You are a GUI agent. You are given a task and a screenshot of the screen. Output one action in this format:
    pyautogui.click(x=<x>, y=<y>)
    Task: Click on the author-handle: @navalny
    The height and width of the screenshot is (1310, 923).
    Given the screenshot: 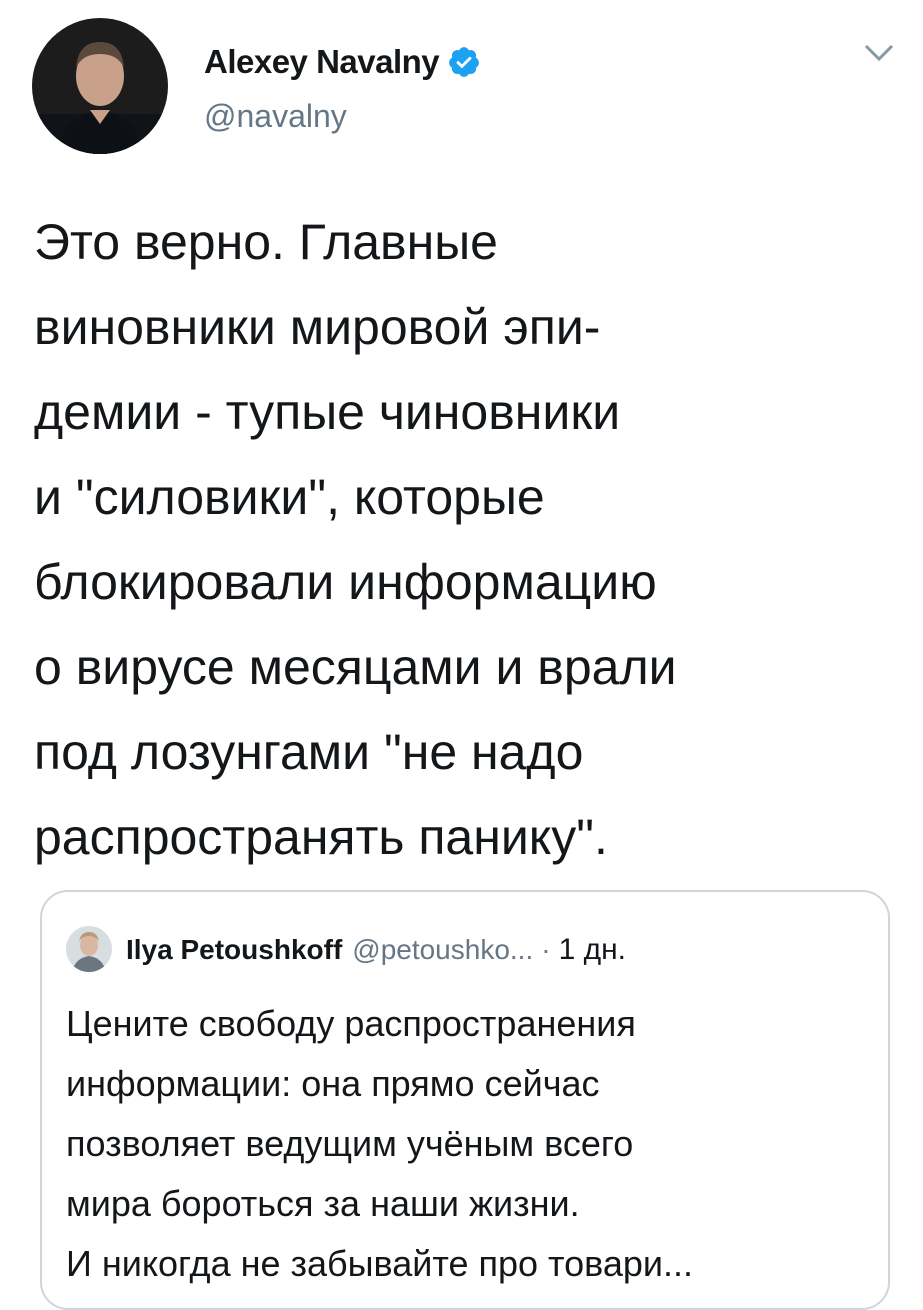 What is the action you would take?
    pyautogui.click(x=275, y=116)
    